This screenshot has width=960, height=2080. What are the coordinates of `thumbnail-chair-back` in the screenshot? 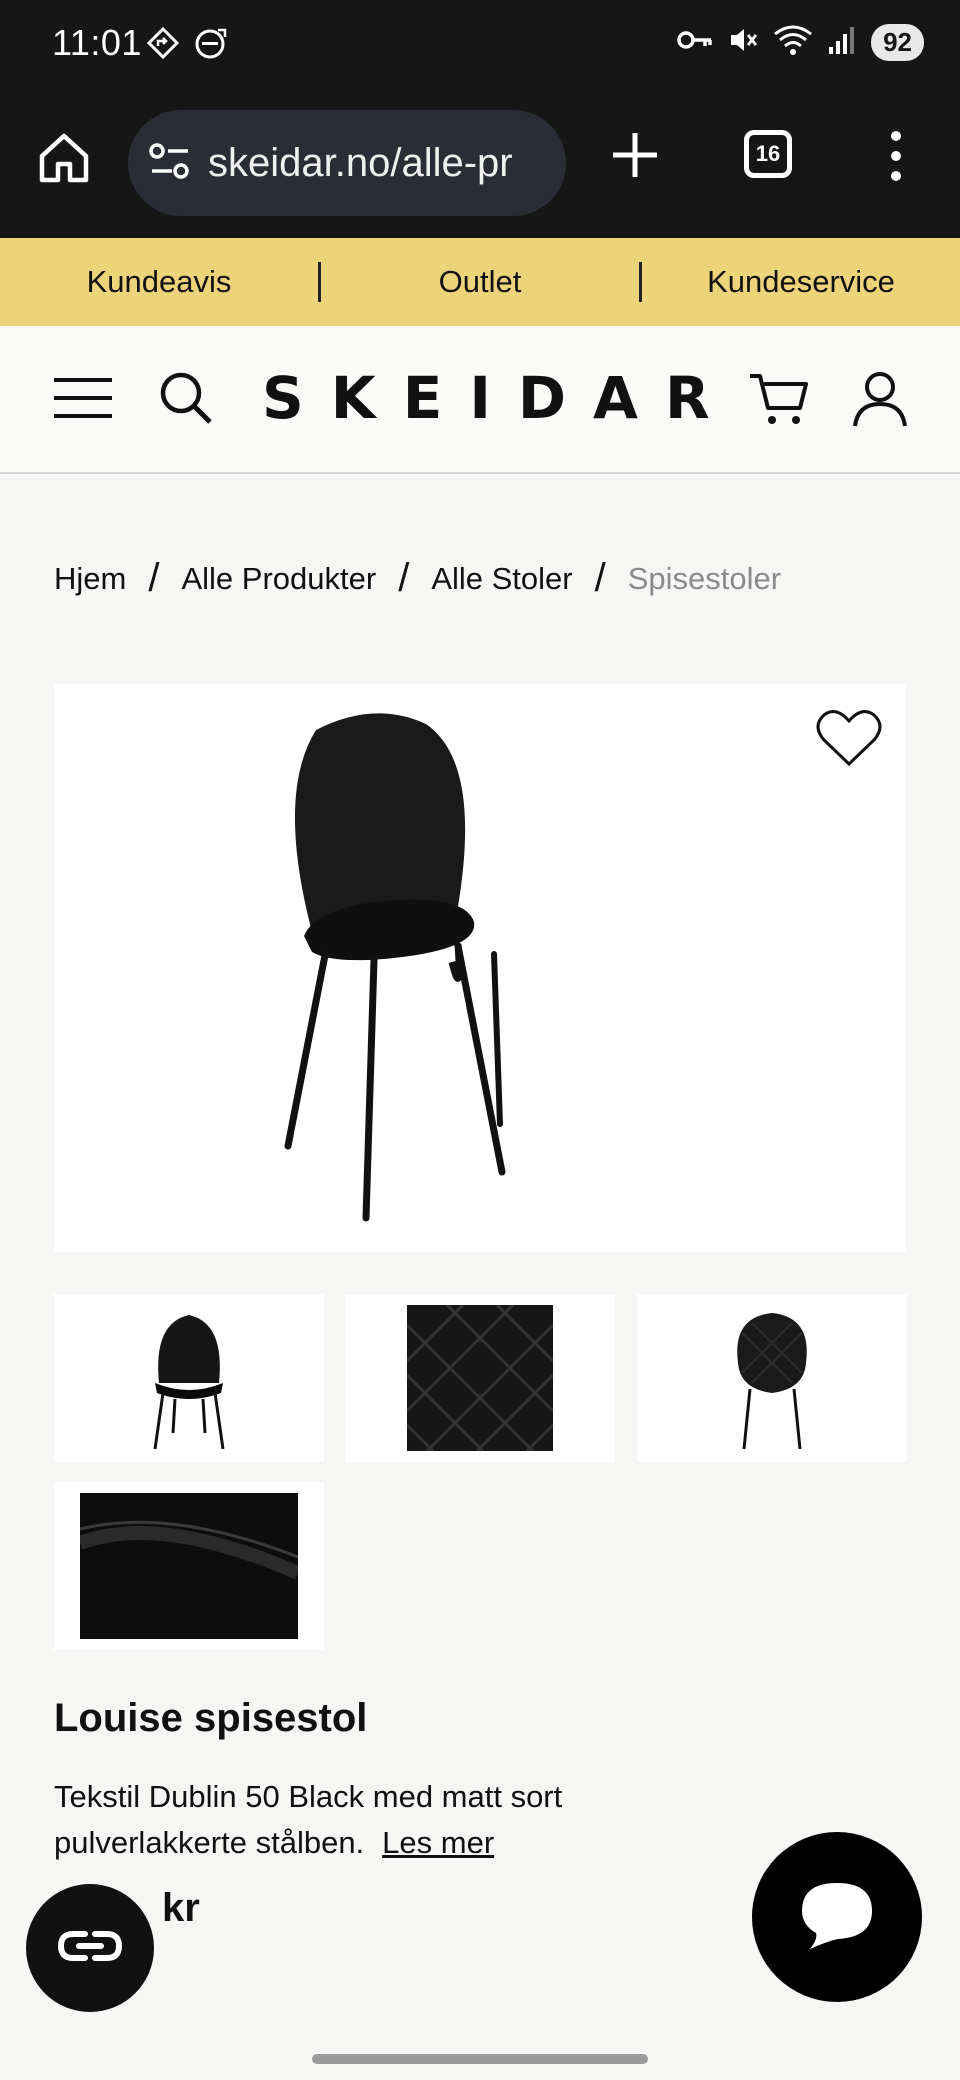 It's located at (772, 1378).